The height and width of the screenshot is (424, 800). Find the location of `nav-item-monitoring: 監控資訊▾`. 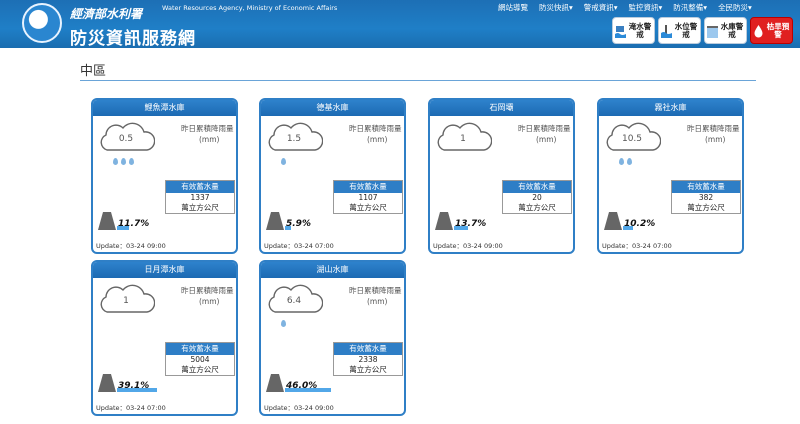

nav-item-monitoring: 監控資訊▾ is located at coordinates (646, 7).